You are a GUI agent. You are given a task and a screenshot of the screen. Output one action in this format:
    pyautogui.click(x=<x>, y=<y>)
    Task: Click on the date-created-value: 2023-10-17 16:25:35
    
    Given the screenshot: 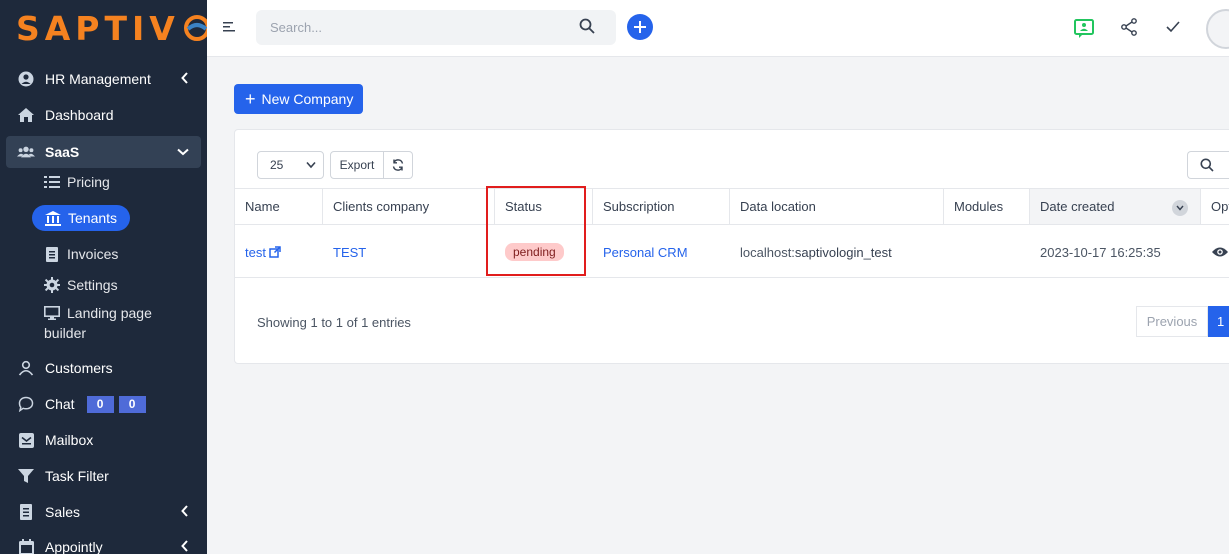 What is the action you would take?
    pyautogui.click(x=1100, y=252)
    